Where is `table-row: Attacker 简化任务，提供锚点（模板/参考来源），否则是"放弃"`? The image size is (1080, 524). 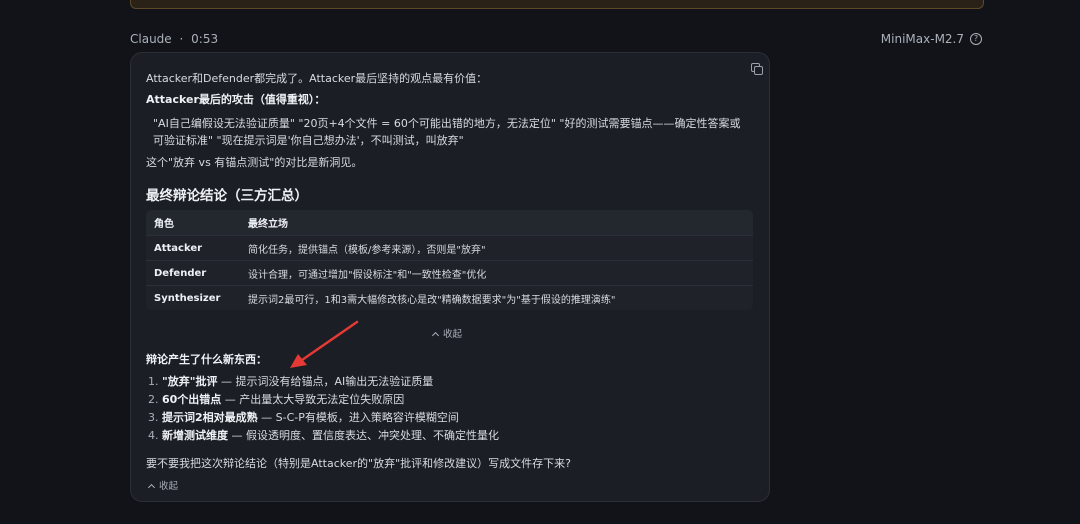 table-row: Attacker 简化任务，提供锚点（模板/参考来源），否则是"放弃" is located at coordinates (449, 247).